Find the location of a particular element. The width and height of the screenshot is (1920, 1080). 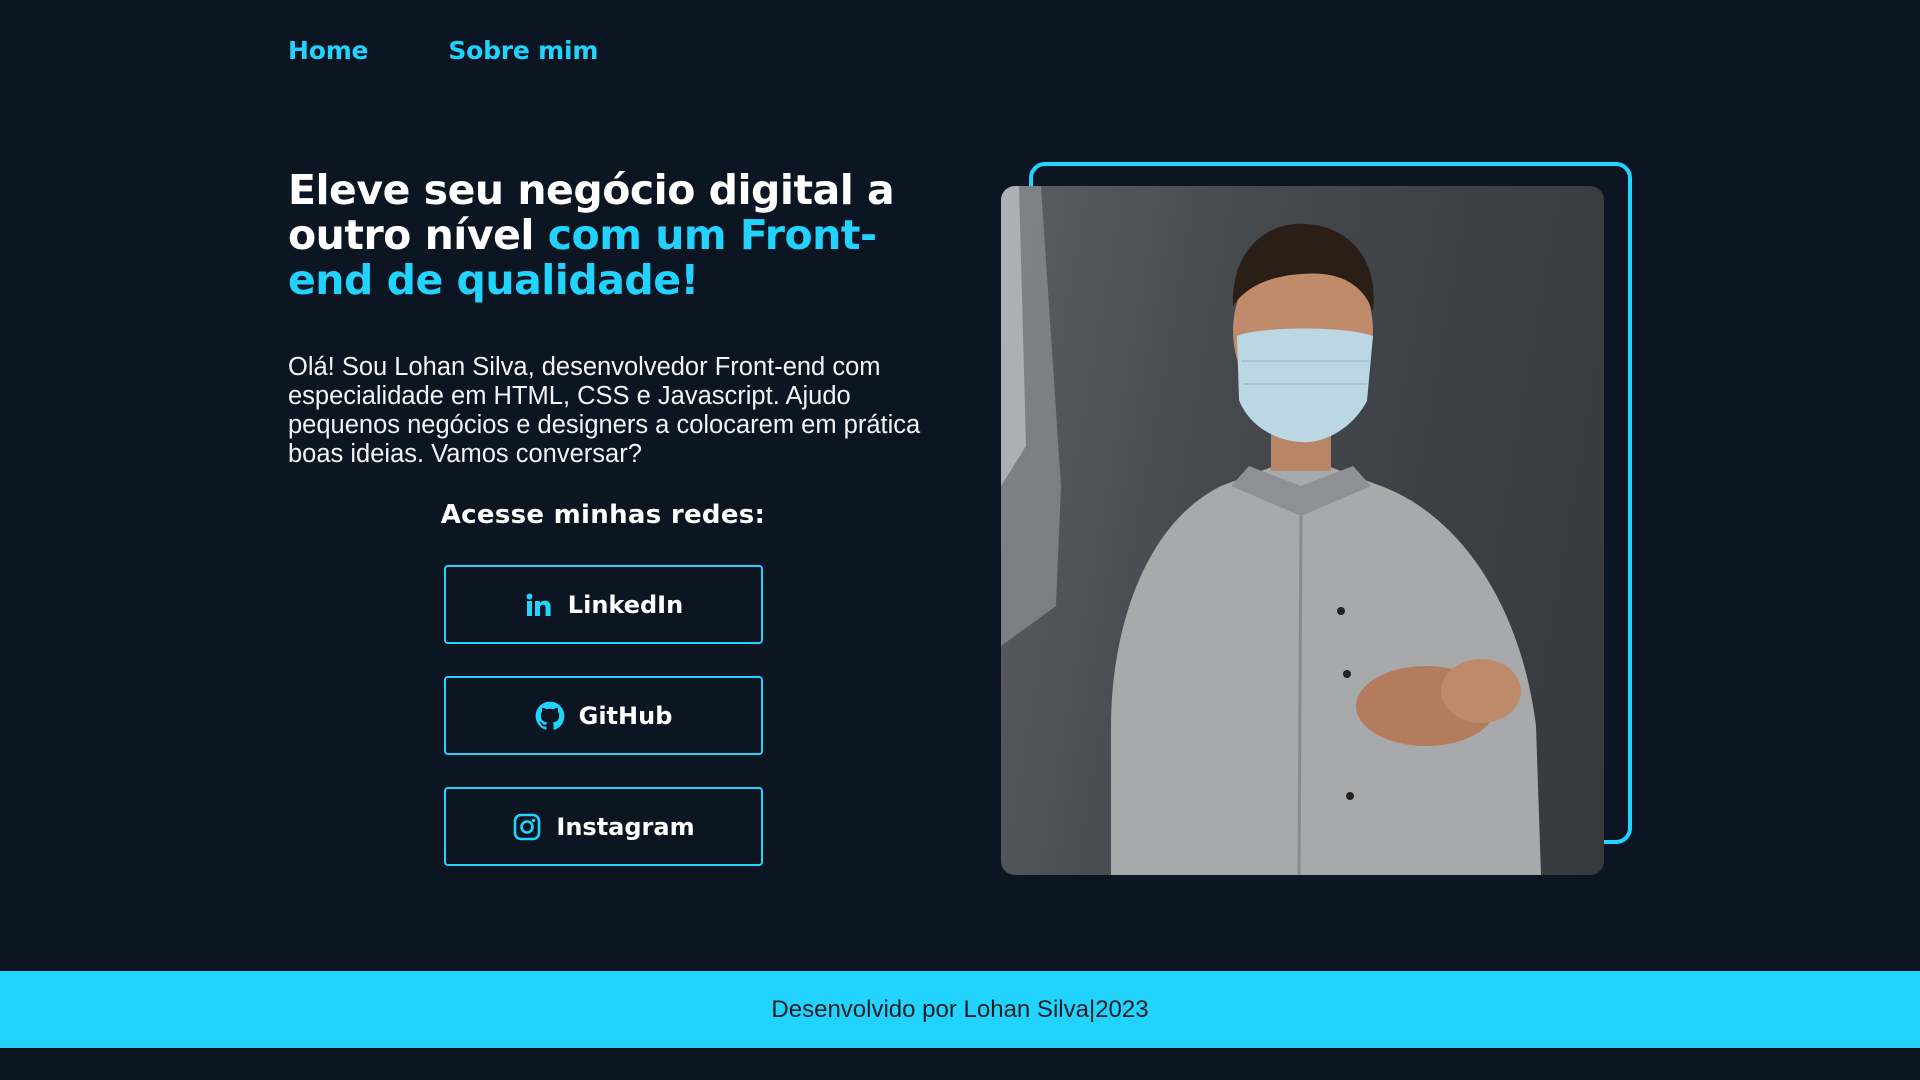

networks-title: Acesse minhas redes: is located at coordinates (603, 515).